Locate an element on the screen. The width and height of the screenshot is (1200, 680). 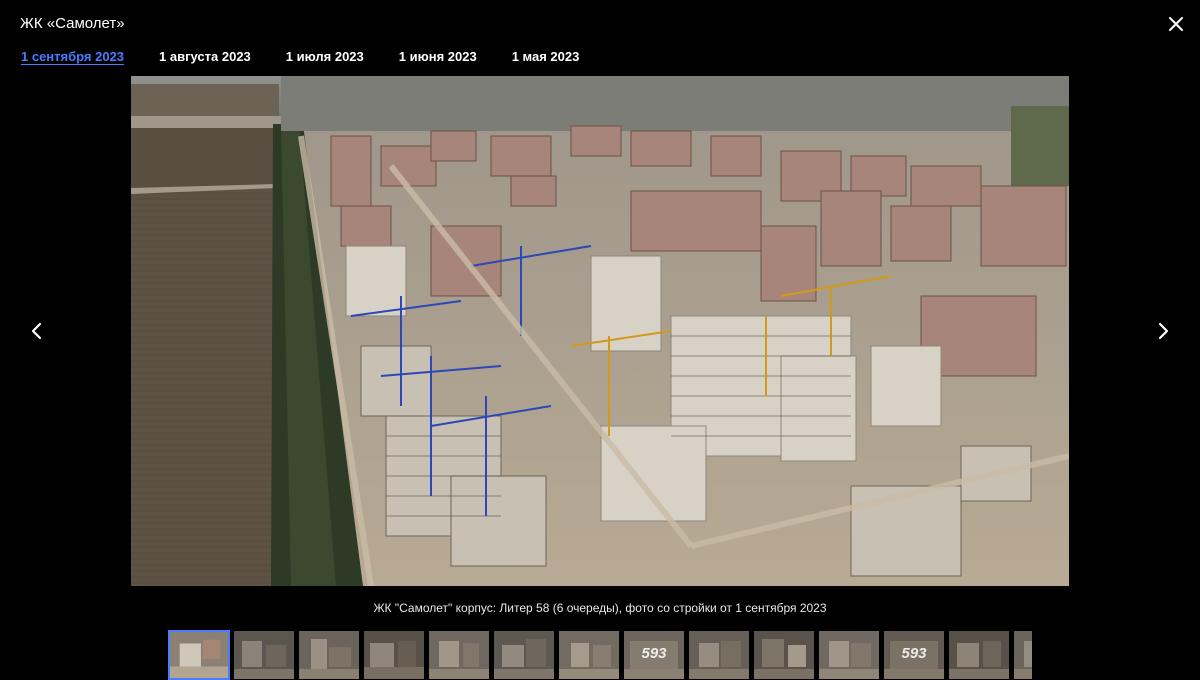
gallery-title: ЖК «Самолет» is located at coordinates (72, 23).